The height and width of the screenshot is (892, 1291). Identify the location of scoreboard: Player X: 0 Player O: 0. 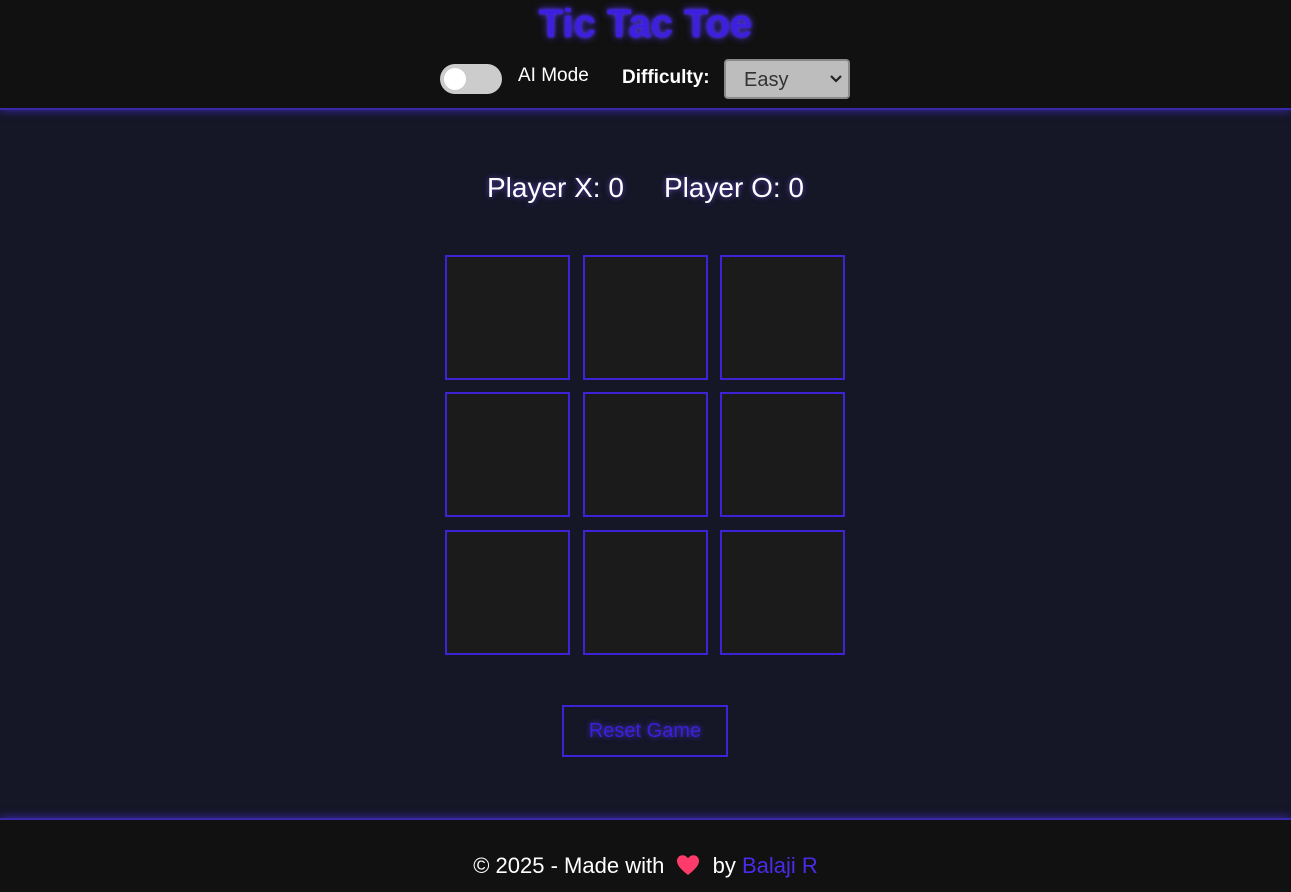
(645, 188).